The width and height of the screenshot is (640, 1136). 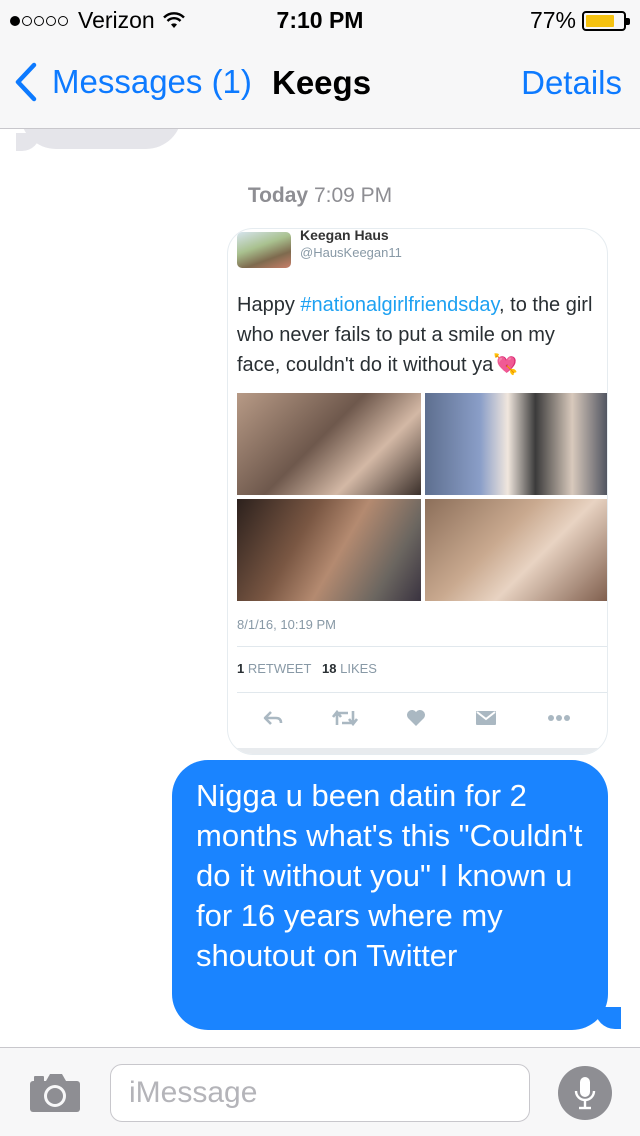 What do you see at coordinates (559, 718) in the screenshot?
I see `more-icon` at bounding box center [559, 718].